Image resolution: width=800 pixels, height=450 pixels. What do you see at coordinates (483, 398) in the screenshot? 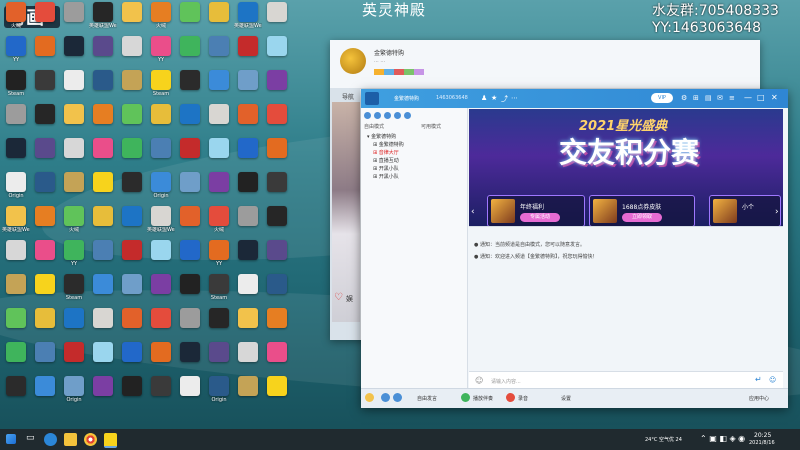
I see `play-accompaniment: 播放伴奏` at bounding box center [483, 398].